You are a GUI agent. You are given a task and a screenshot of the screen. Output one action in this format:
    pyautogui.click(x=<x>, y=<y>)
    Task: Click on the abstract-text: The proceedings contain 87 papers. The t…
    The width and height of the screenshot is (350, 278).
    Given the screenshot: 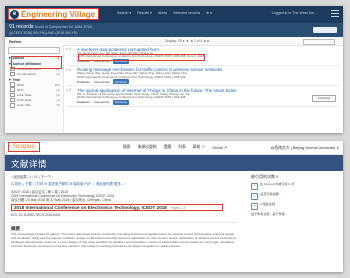 What is the action you would take?
    pyautogui.click(x=124, y=240)
    